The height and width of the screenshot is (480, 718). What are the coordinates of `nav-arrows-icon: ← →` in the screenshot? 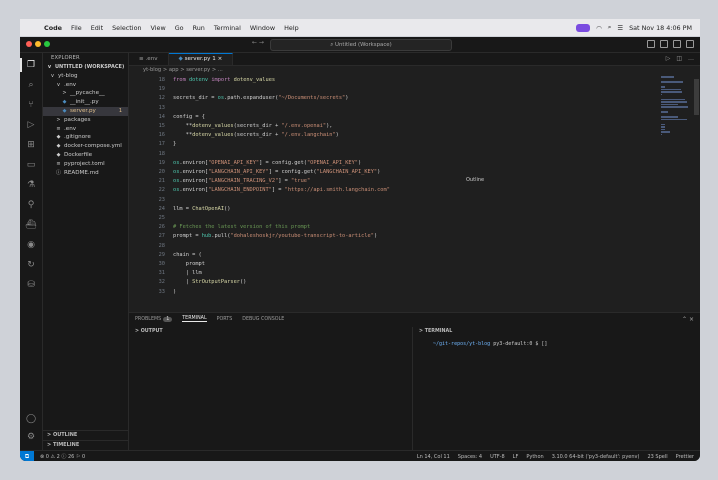 It's located at (258, 42).